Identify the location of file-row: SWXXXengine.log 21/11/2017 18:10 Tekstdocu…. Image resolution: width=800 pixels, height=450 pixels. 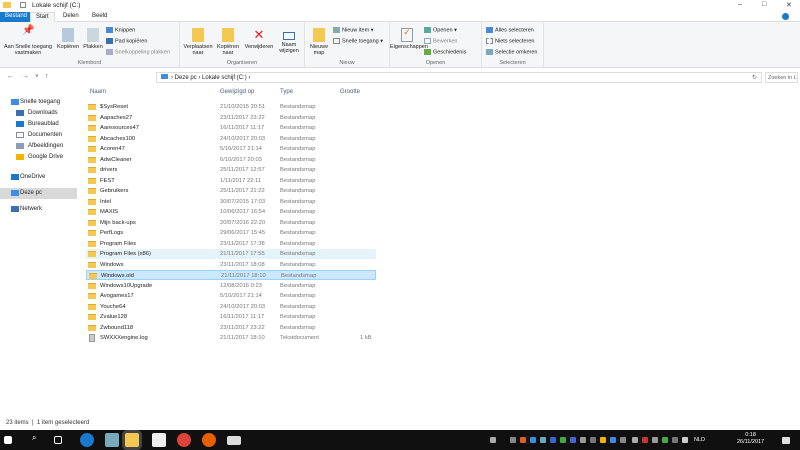
(231, 338).